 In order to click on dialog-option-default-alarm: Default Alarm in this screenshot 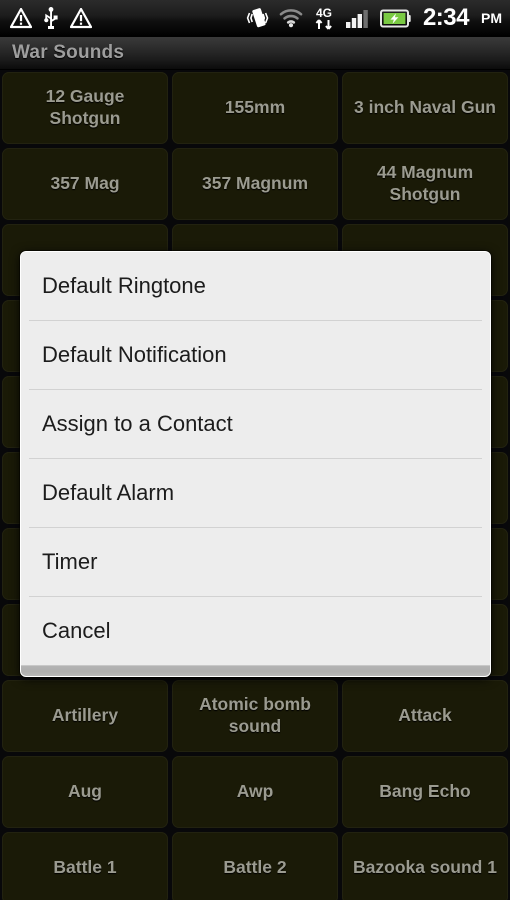, I will do `click(255, 493)`.